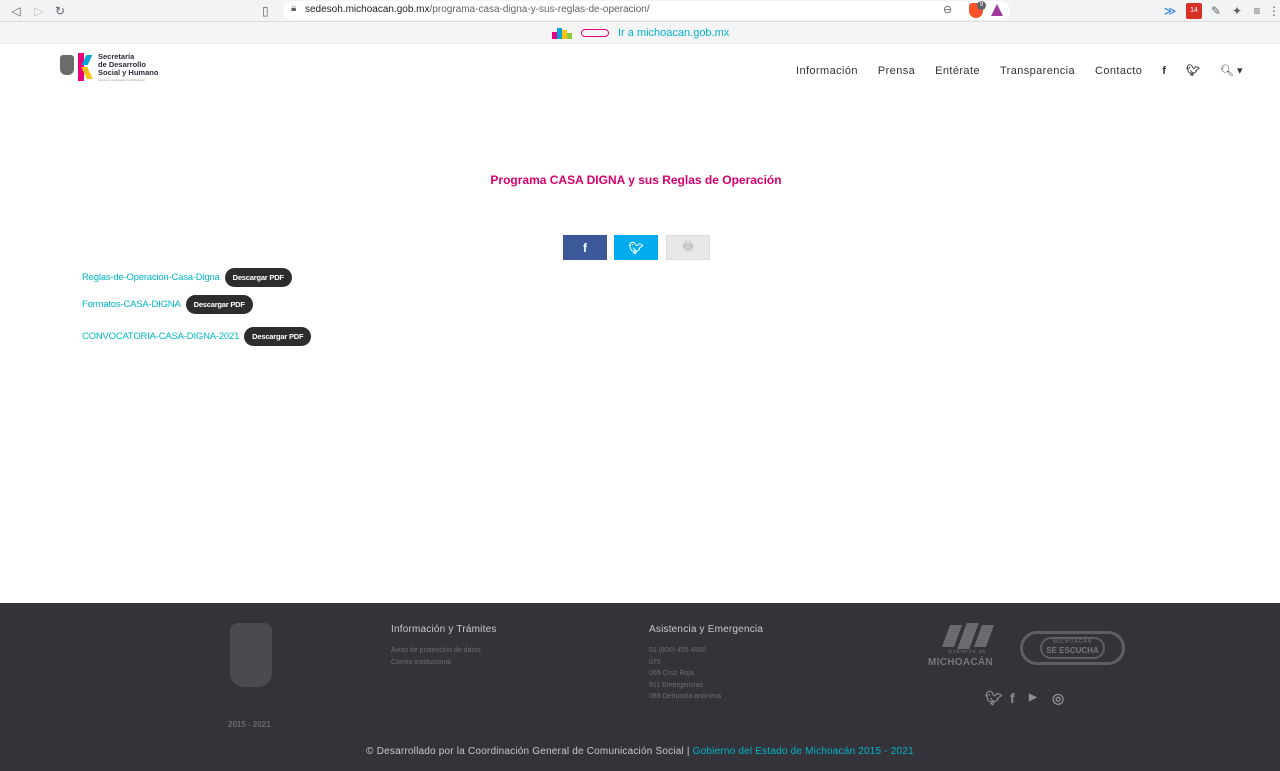  What do you see at coordinates (131, 304) in the screenshot?
I see `download-link: Formatos-CASA-DIGNA` at bounding box center [131, 304].